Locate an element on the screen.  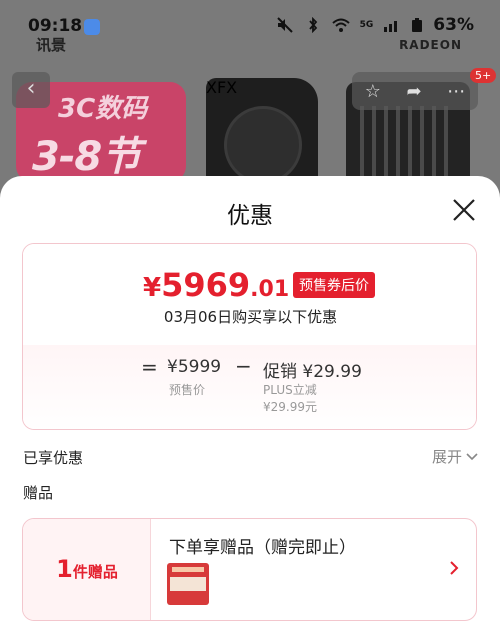
more-icon: ⋯ is located at coordinates (456, 91).